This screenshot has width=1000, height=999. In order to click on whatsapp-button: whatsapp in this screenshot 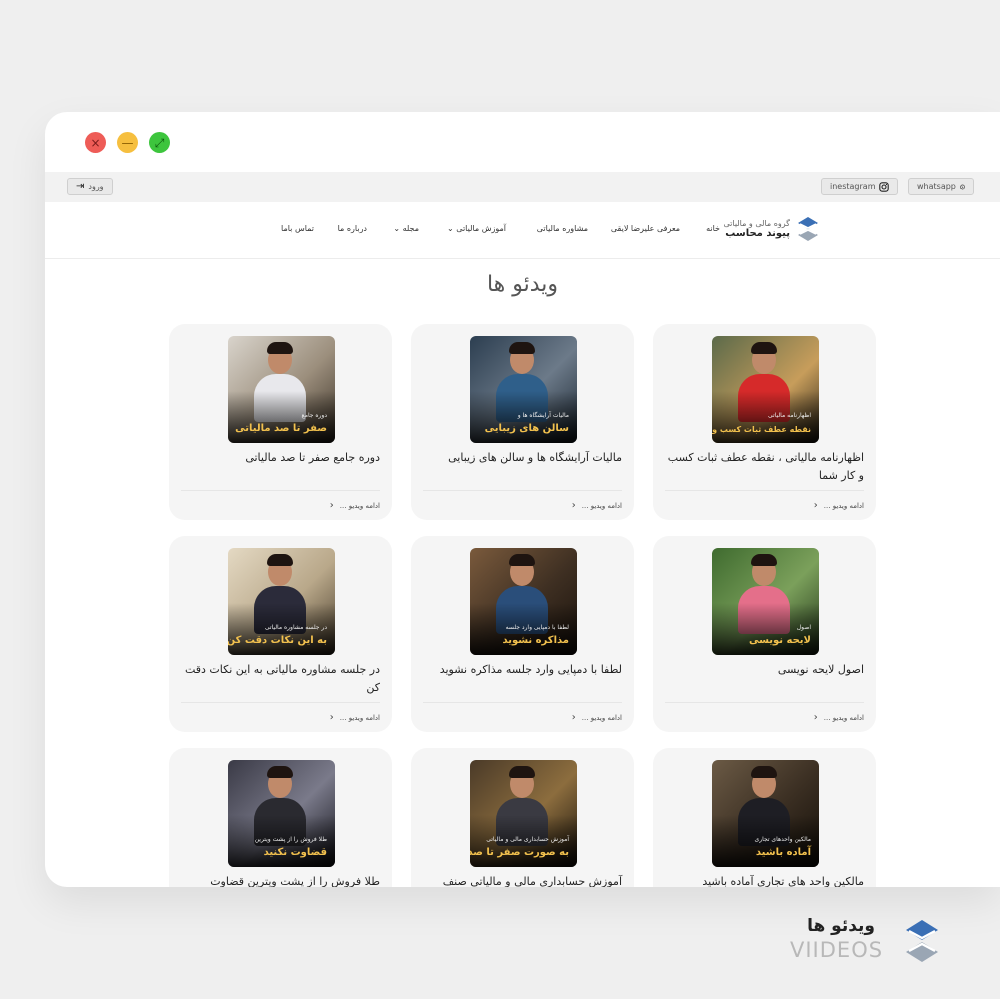, I will do `click(941, 186)`.